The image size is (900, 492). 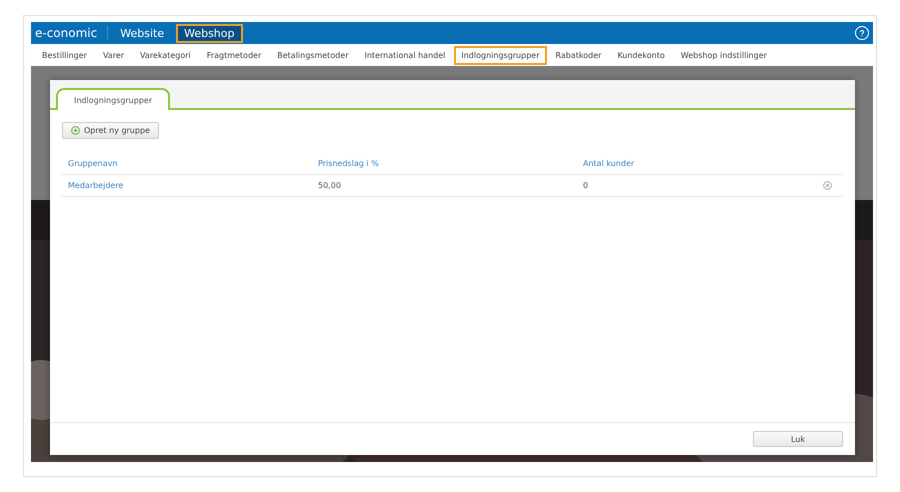 I want to click on top-menu-item: Website, so click(x=142, y=33).